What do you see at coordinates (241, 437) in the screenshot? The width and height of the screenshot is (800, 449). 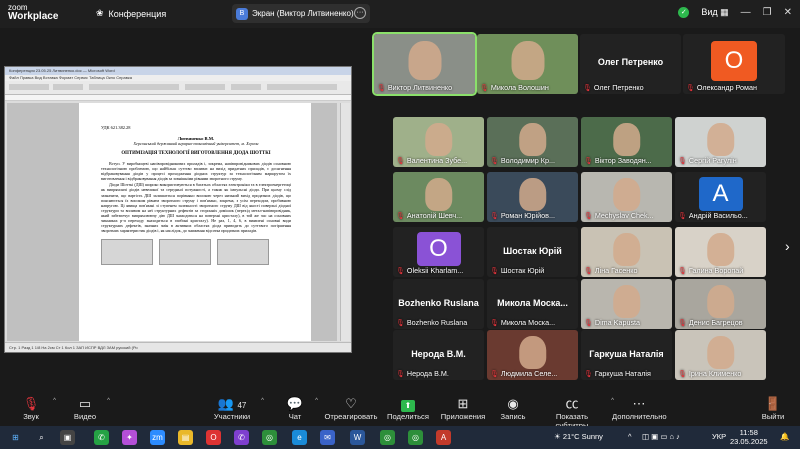 I see `viber-icon: ✆` at bounding box center [241, 437].